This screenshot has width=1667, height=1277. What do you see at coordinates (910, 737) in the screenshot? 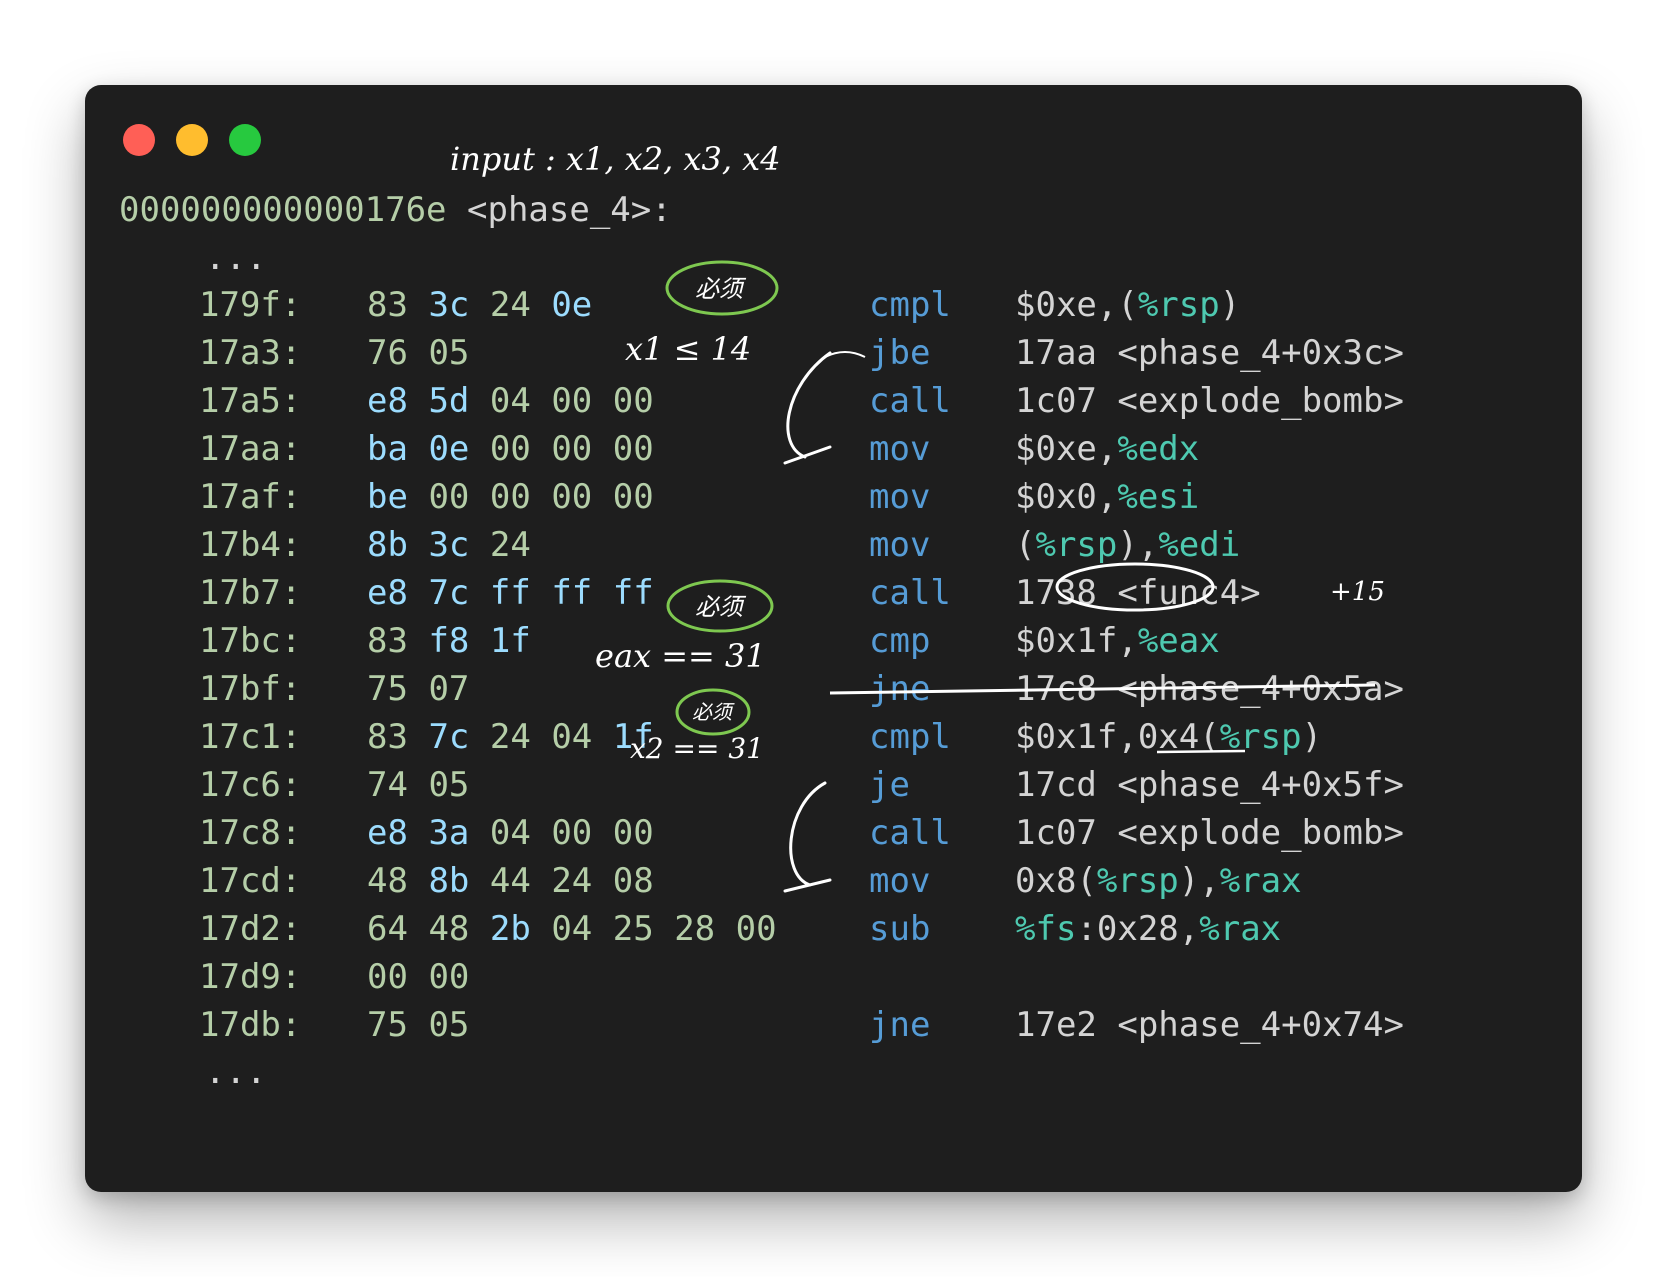
I see `instruction-mnemonic: cmpl` at bounding box center [910, 737].